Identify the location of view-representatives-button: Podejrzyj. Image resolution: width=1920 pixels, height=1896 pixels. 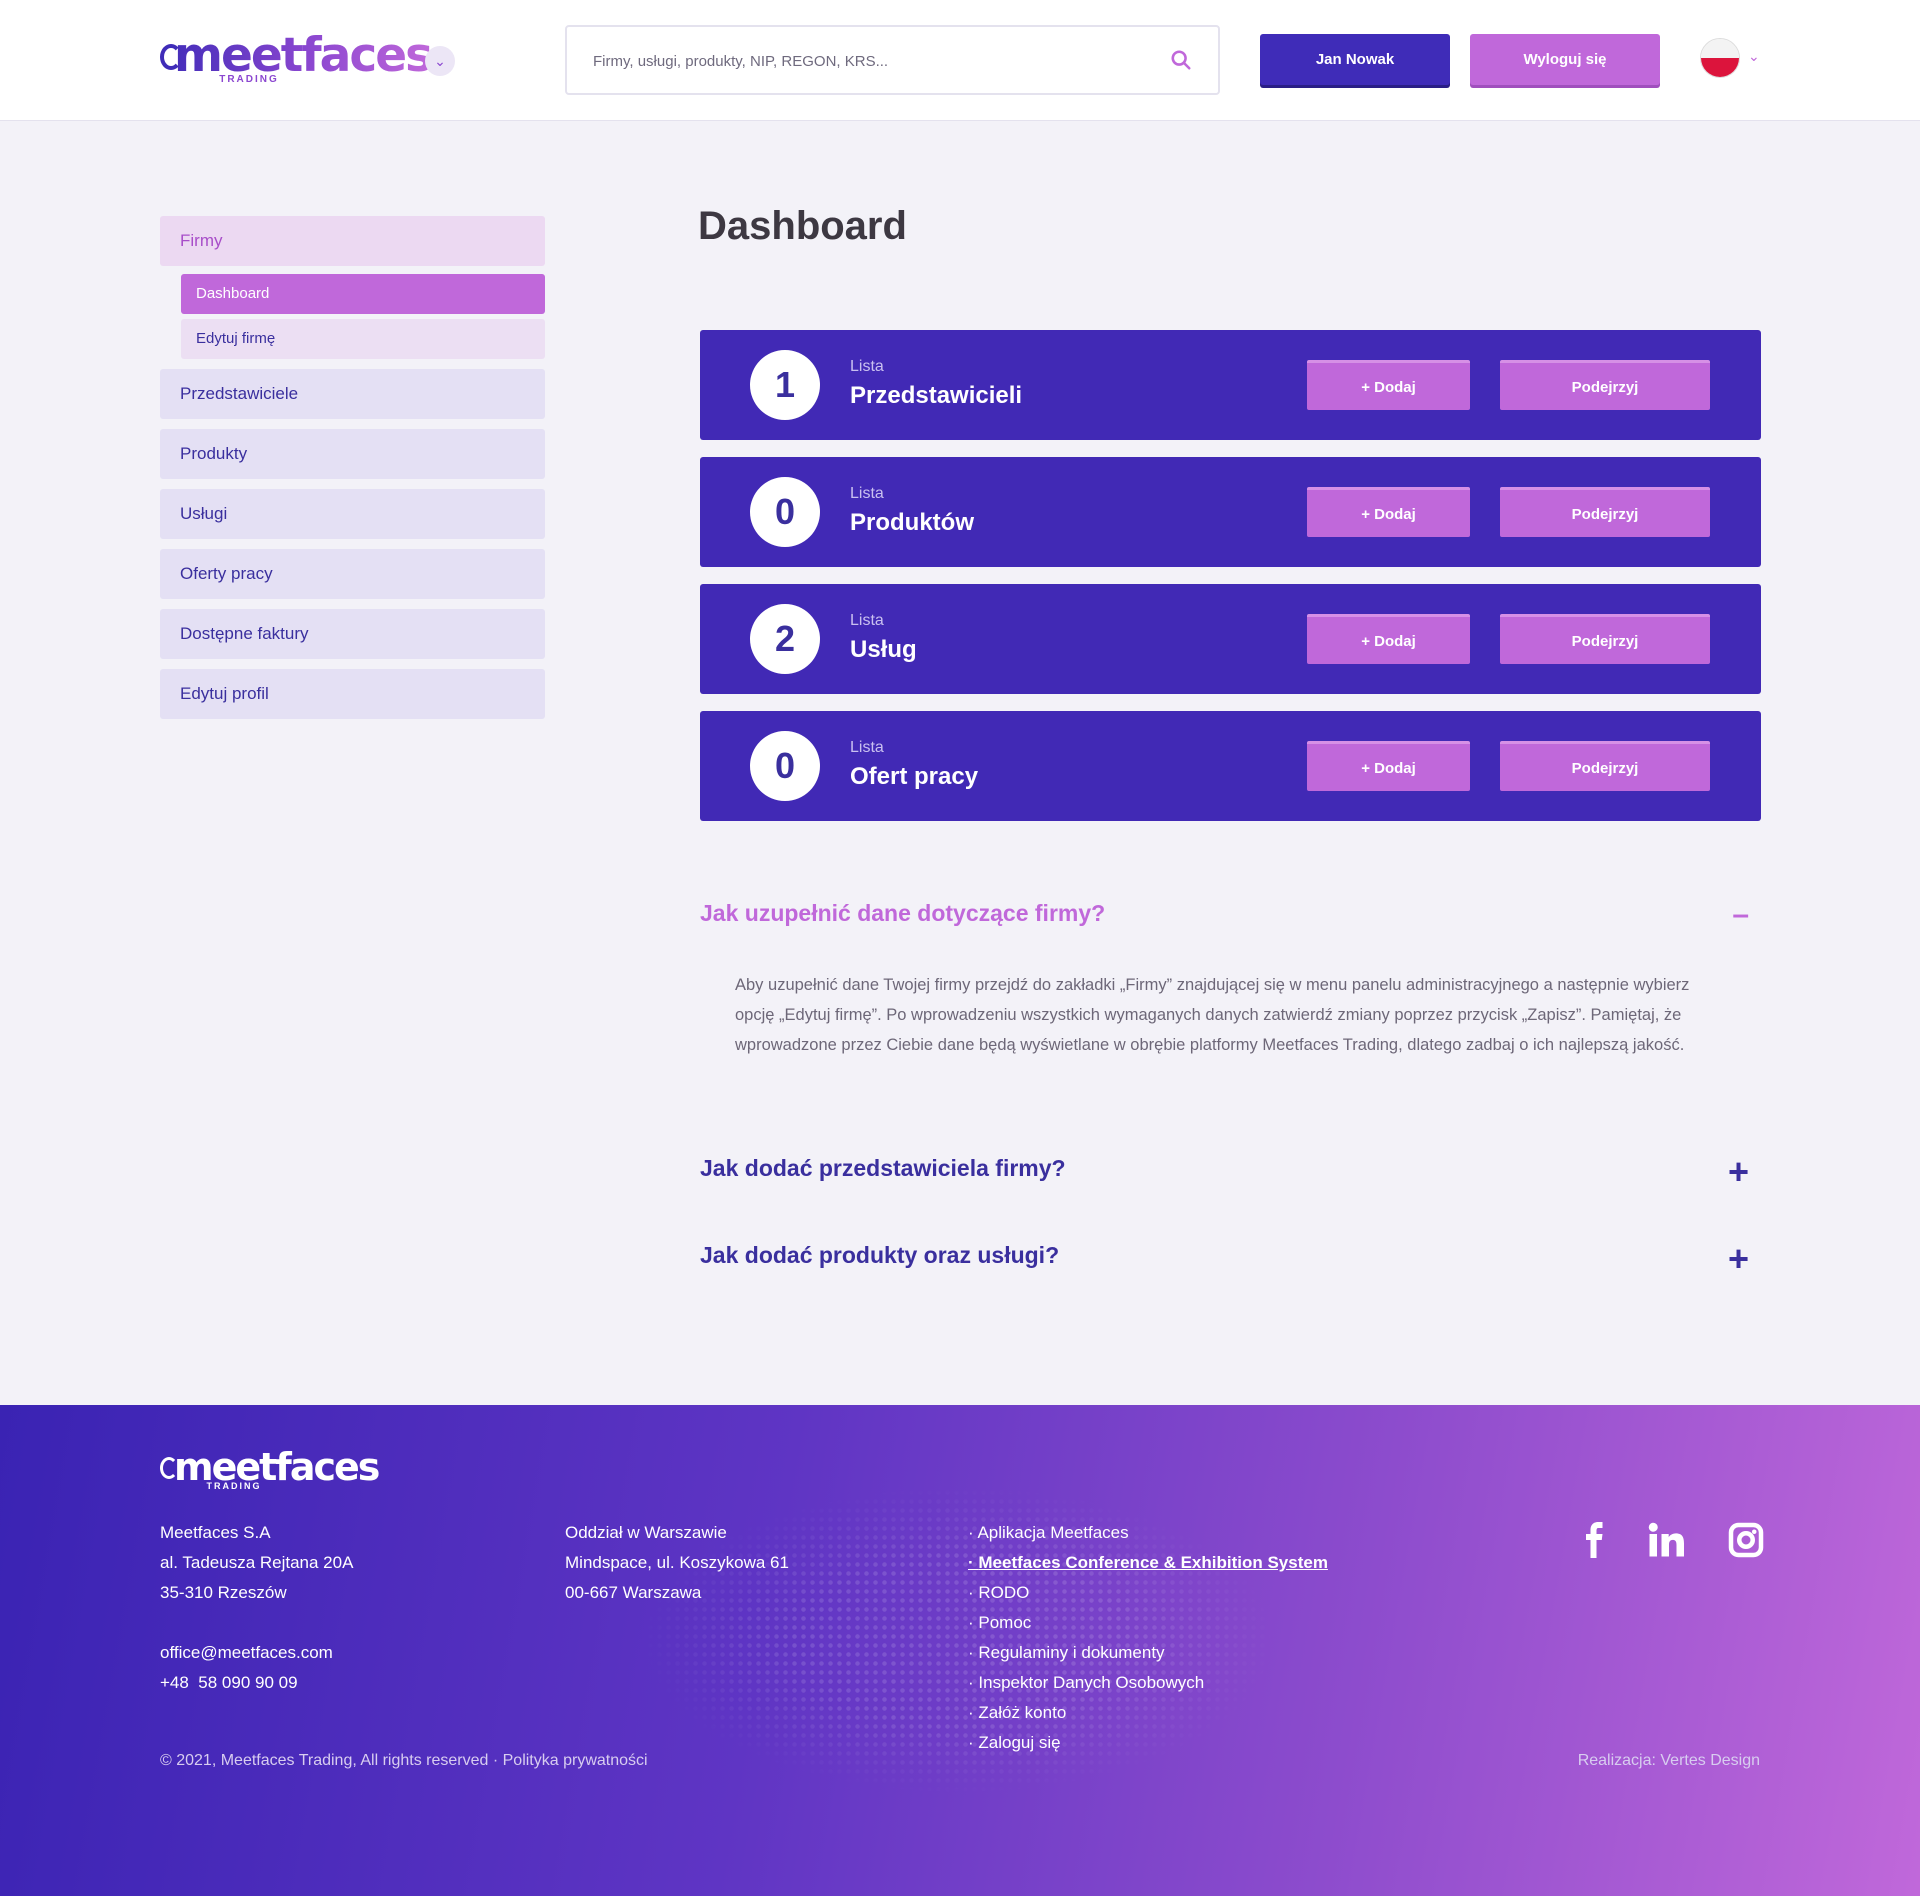
(1605, 385).